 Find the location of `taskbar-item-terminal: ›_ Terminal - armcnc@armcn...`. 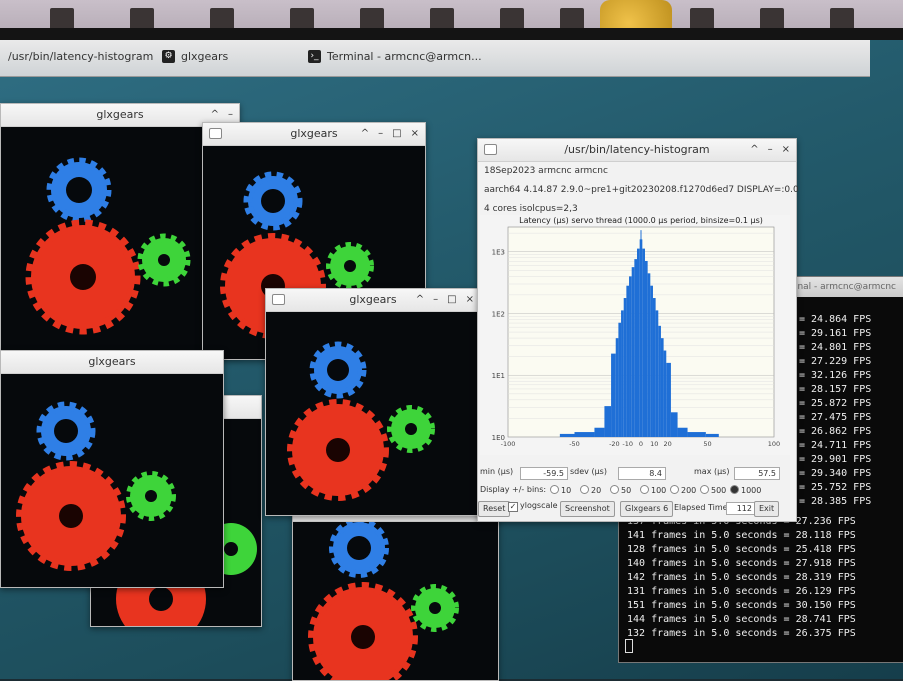

taskbar-item-terminal: ›_ Terminal - armcnc@armcn... is located at coordinates (395, 56).